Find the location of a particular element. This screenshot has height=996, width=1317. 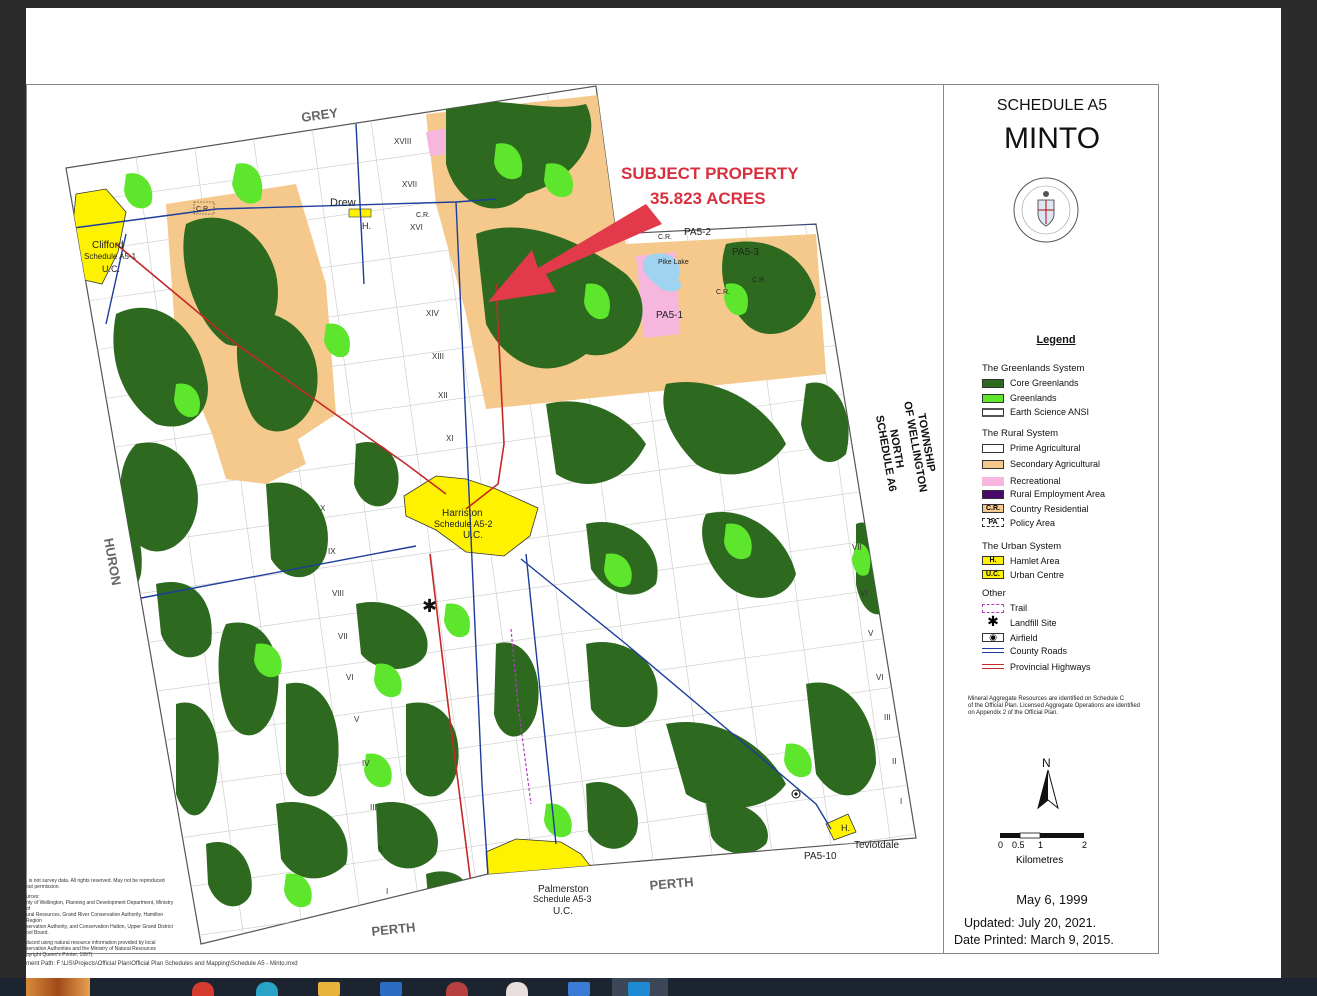

scale-tick-0: 0 is located at coordinates (1001, 845).